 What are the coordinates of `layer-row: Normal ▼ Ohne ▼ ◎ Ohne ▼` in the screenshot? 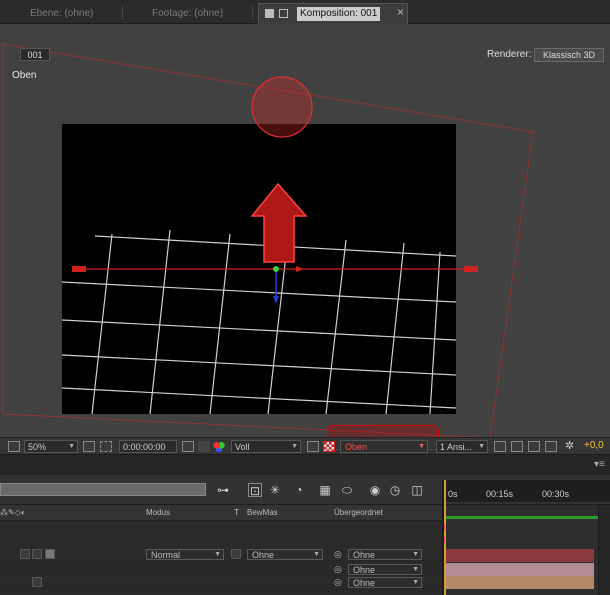 It's located at (222, 554).